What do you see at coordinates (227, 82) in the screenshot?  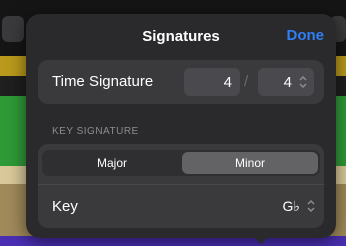 I see `numerator-value: 4` at bounding box center [227, 82].